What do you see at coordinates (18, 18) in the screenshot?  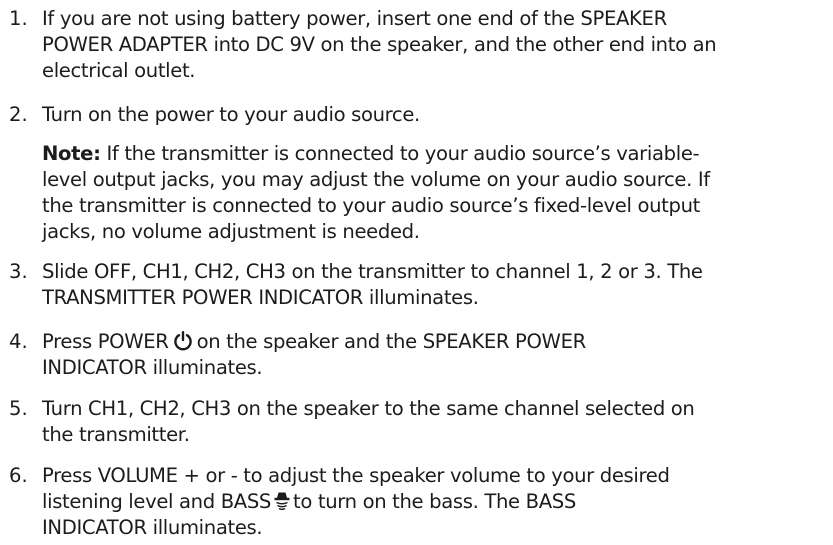 I see `step-number: 1.` at bounding box center [18, 18].